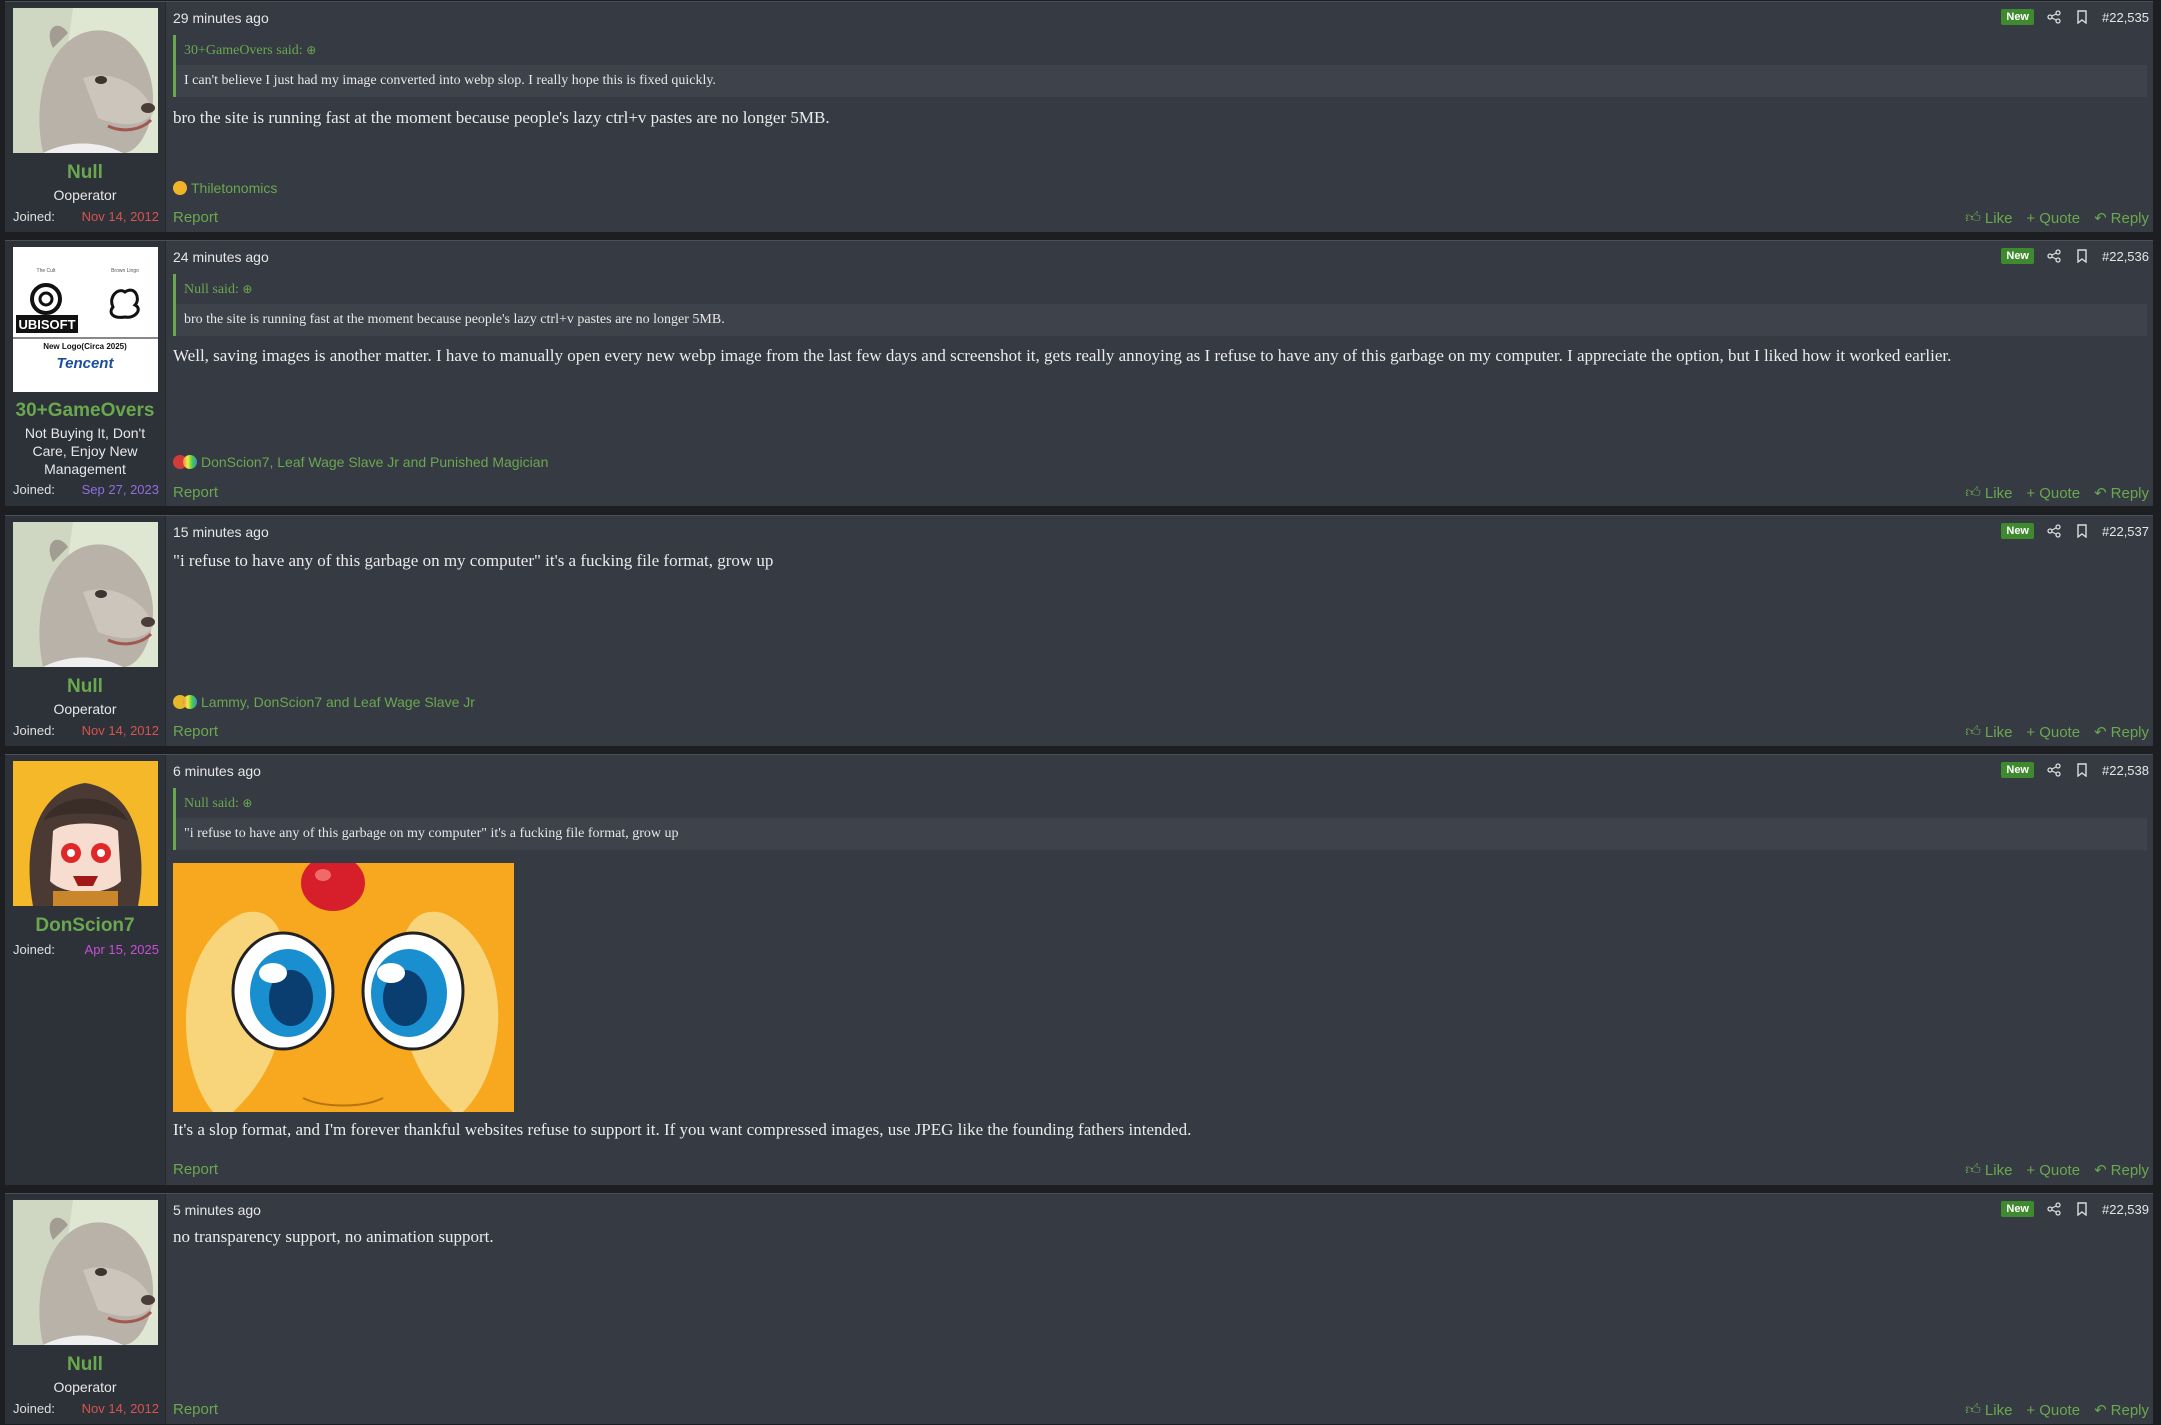 Image resolution: width=2161 pixels, height=1425 pixels. Describe the element at coordinates (2017, 770) in the screenshot. I see `new-badge: New` at that location.